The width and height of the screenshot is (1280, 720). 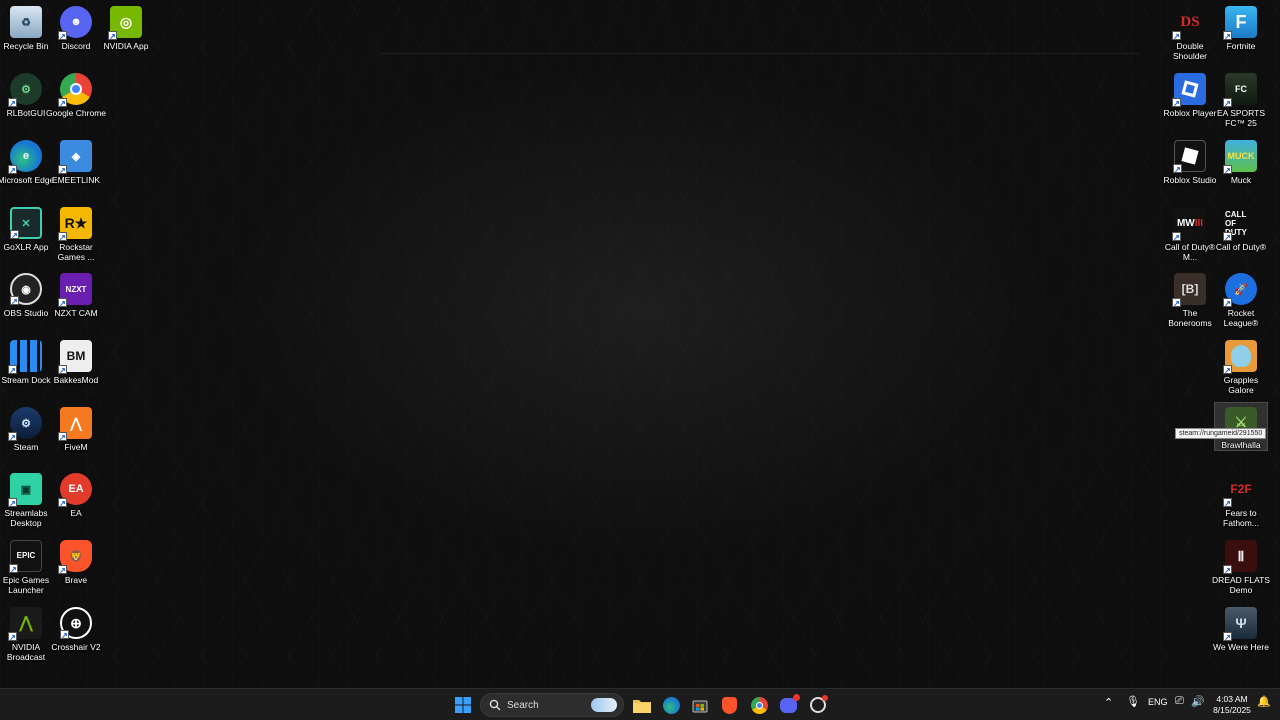 I want to click on desktop-icon-fortnite: F ↗ Fortnite, so click(x=1241, y=26).